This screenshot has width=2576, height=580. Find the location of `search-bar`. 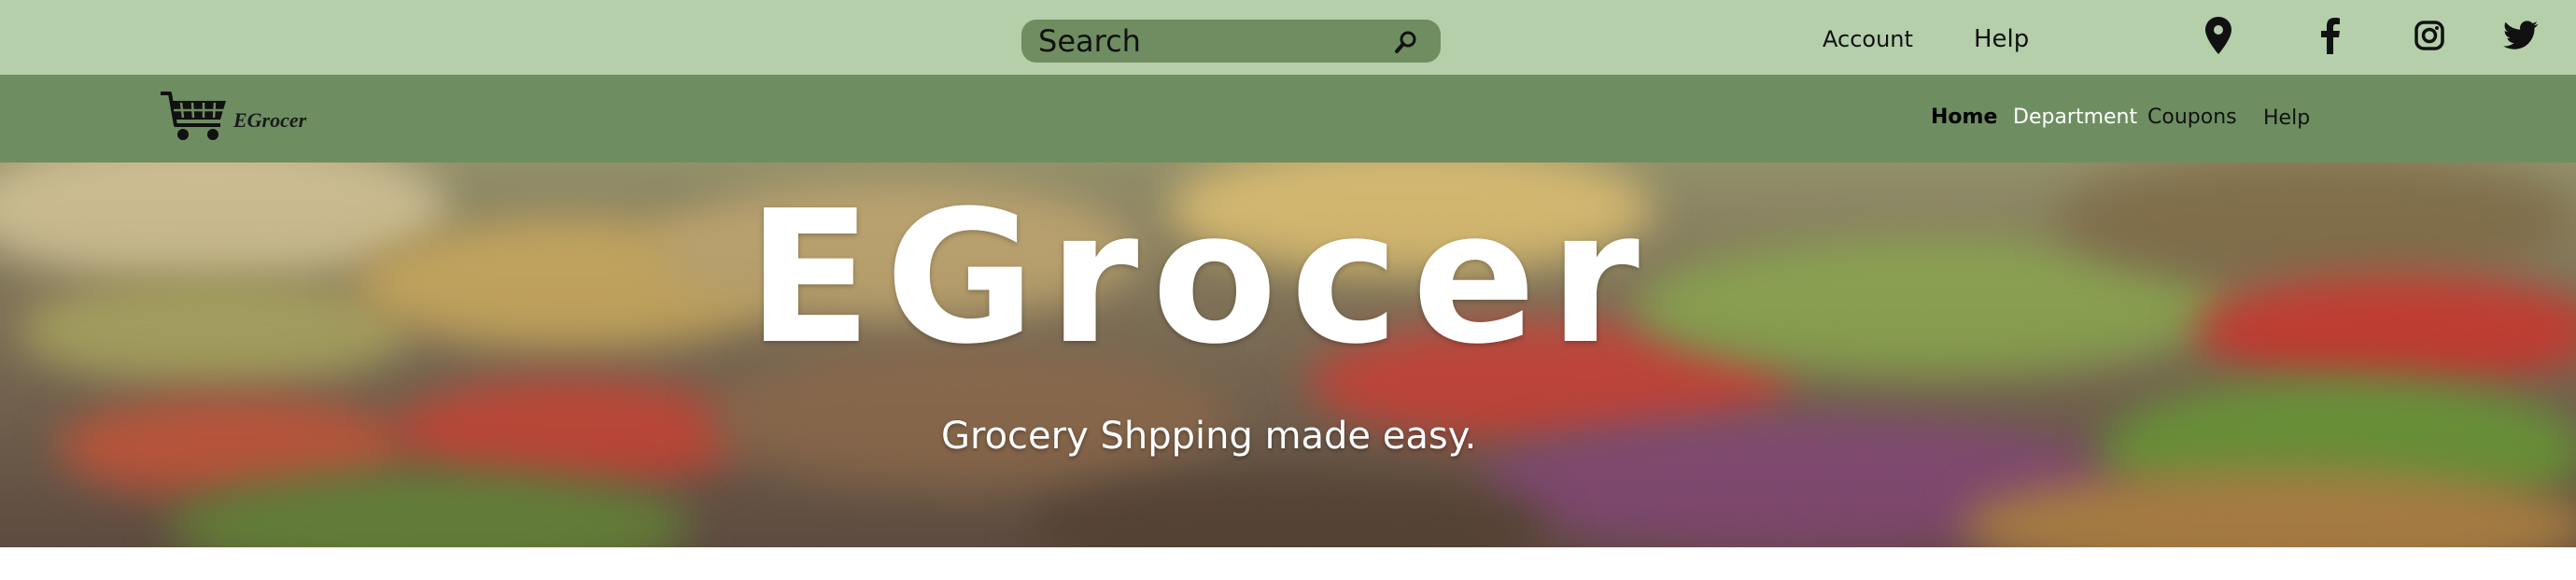

search-bar is located at coordinates (1231, 42).